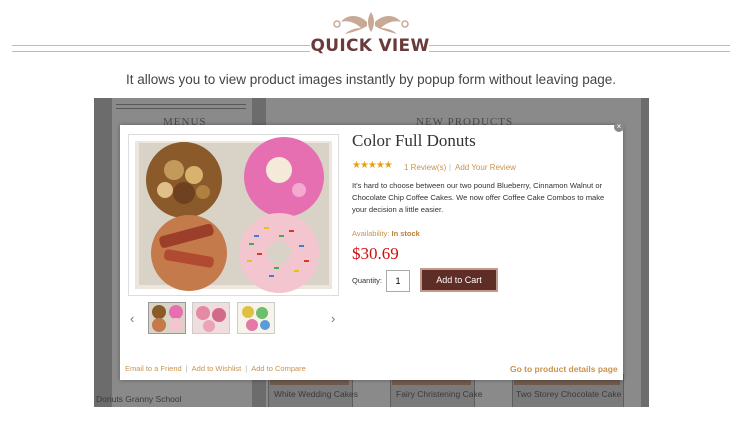 The image size is (742, 422). What do you see at coordinates (370, 46) in the screenshot?
I see `page-title: QUICK VIEW` at bounding box center [370, 46].